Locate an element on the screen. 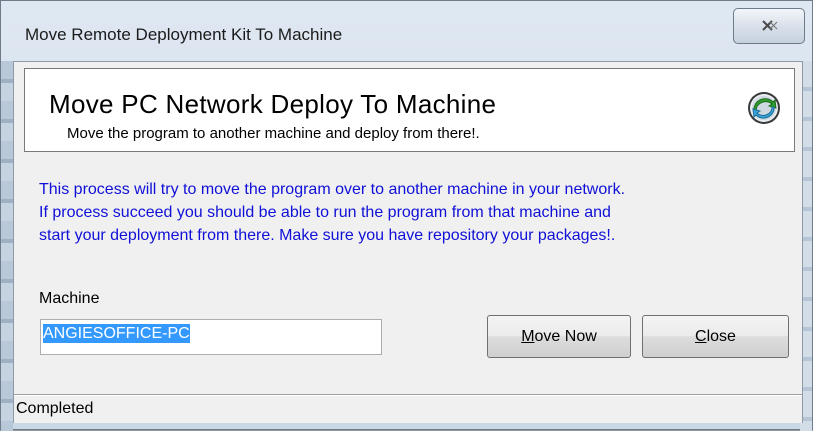  close-button: Close is located at coordinates (715, 336).